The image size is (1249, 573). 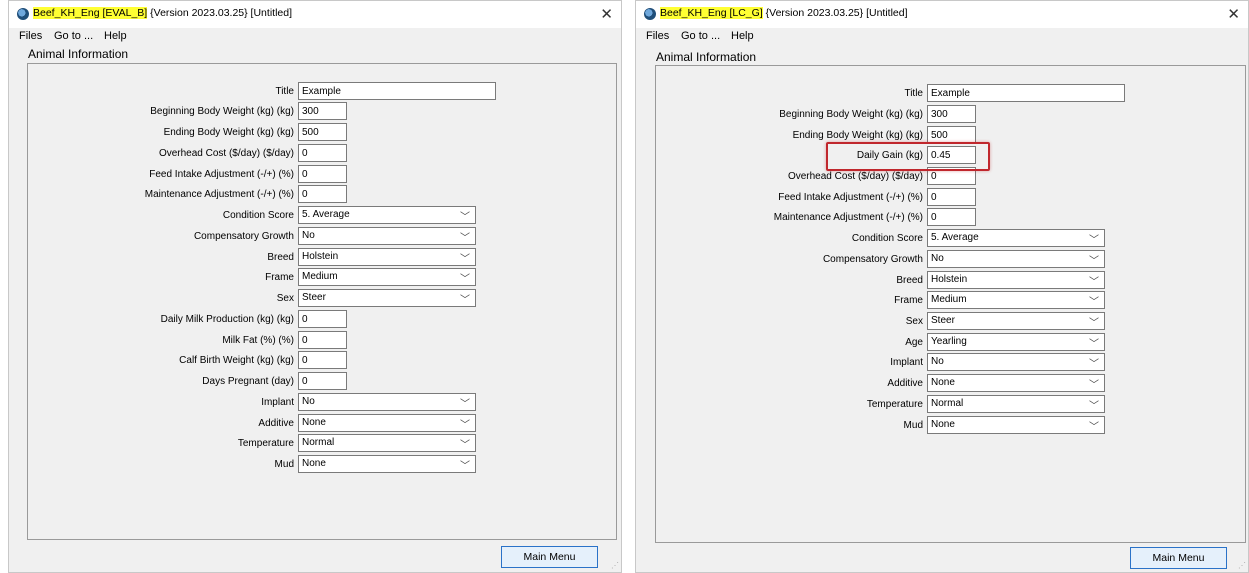 I want to click on row-comp-growth: Compensatory Growth No ﹀, so click(x=950, y=260).